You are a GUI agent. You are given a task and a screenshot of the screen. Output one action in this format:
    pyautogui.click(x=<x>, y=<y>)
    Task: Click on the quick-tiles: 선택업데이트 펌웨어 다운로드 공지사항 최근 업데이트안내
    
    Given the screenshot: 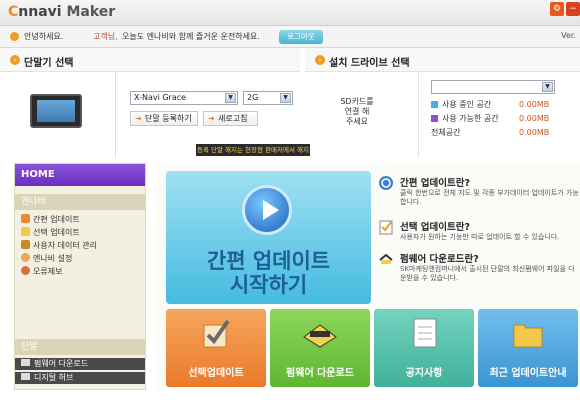 What is the action you would take?
    pyautogui.click(x=373, y=348)
    